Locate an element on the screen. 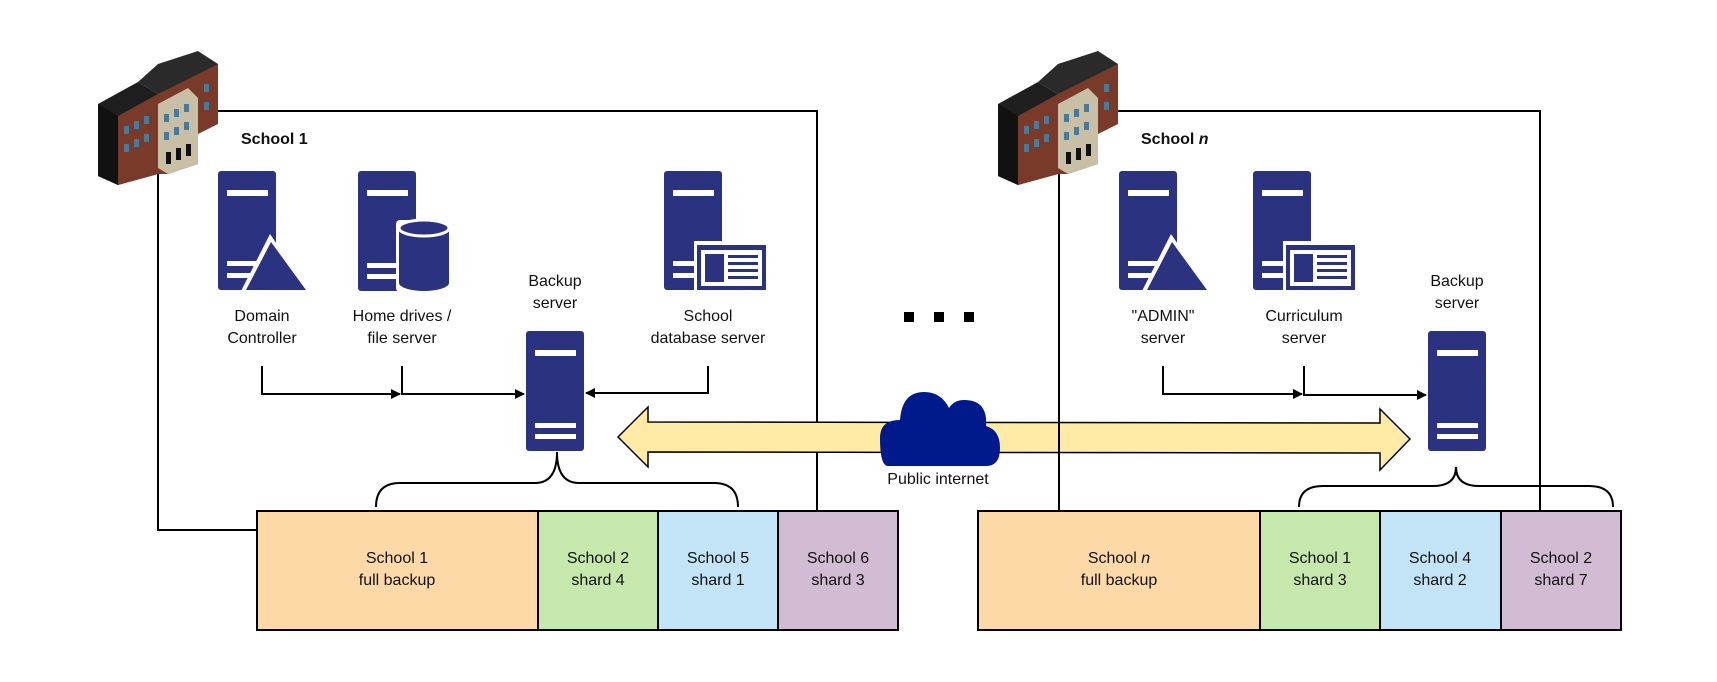 The height and width of the screenshot is (682, 1717). cloud-icon is located at coordinates (940, 429).